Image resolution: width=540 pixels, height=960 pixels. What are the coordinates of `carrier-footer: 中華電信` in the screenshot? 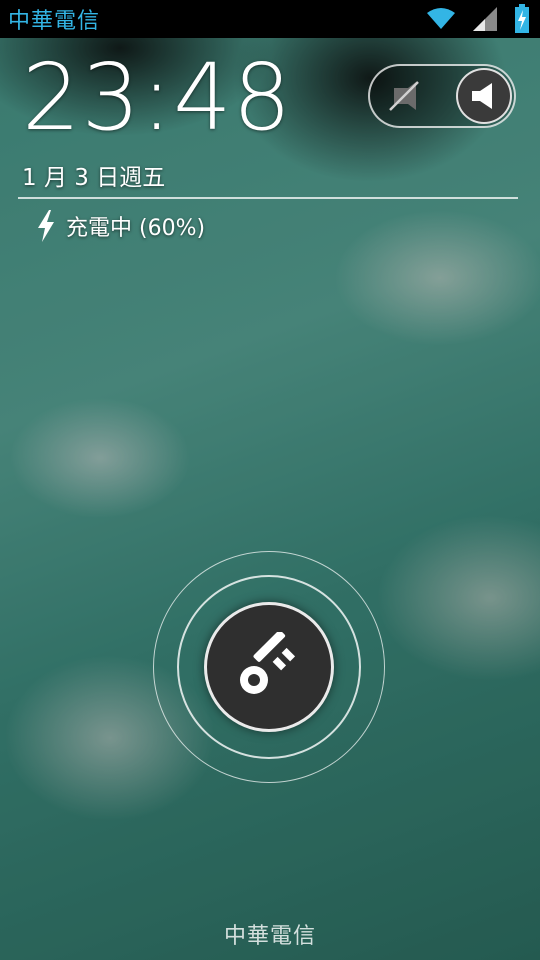 It's located at (269, 936).